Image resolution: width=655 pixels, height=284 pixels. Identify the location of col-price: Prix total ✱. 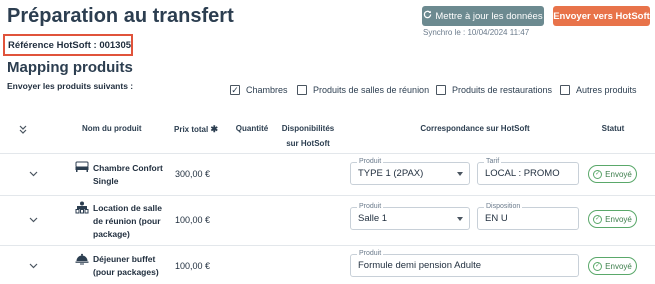
(198, 129).